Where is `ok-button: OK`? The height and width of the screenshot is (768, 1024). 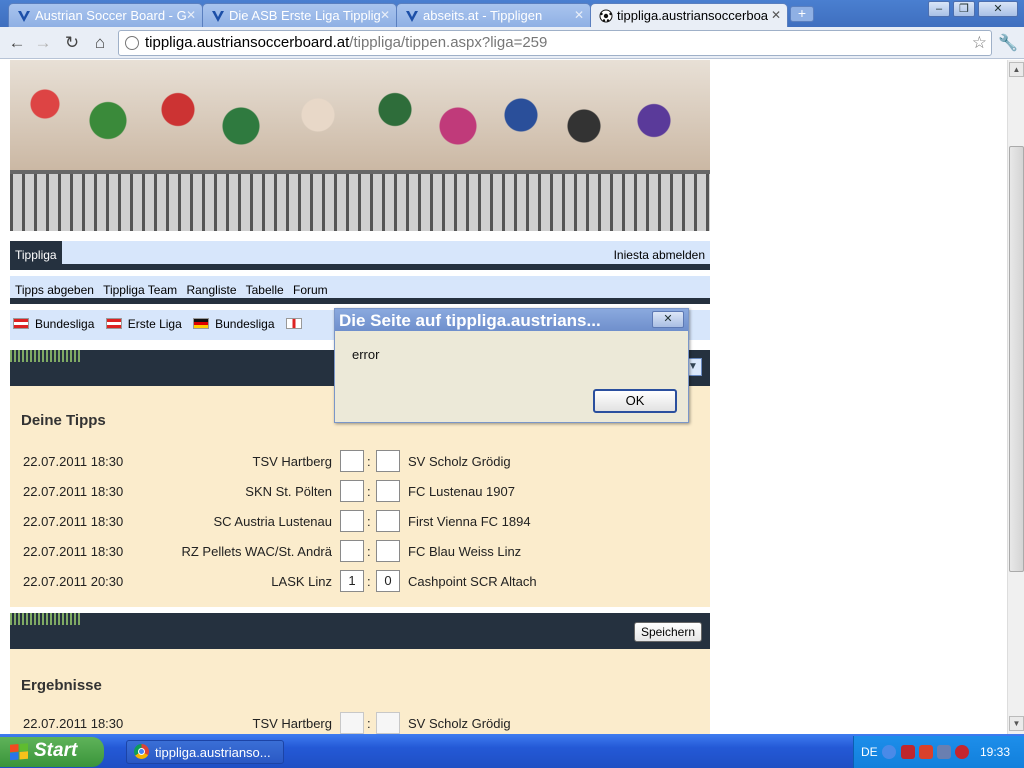
ok-button: OK is located at coordinates (635, 401).